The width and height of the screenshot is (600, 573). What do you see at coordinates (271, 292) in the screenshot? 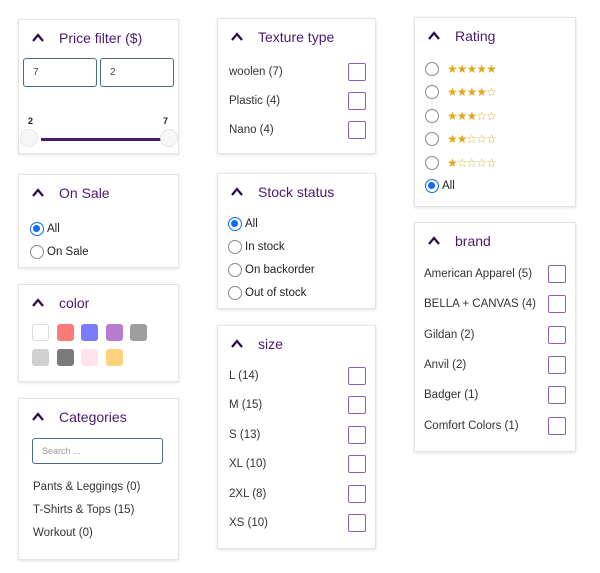
I see `stock-option-out-of-stock: Out of stock` at bounding box center [271, 292].